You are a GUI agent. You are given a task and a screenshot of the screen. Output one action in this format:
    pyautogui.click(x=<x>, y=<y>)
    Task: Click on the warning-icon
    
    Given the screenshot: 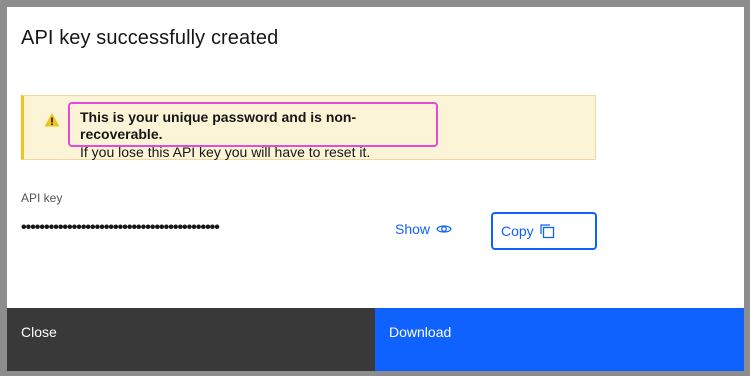 What is the action you would take?
    pyautogui.click(x=52, y=120)
    